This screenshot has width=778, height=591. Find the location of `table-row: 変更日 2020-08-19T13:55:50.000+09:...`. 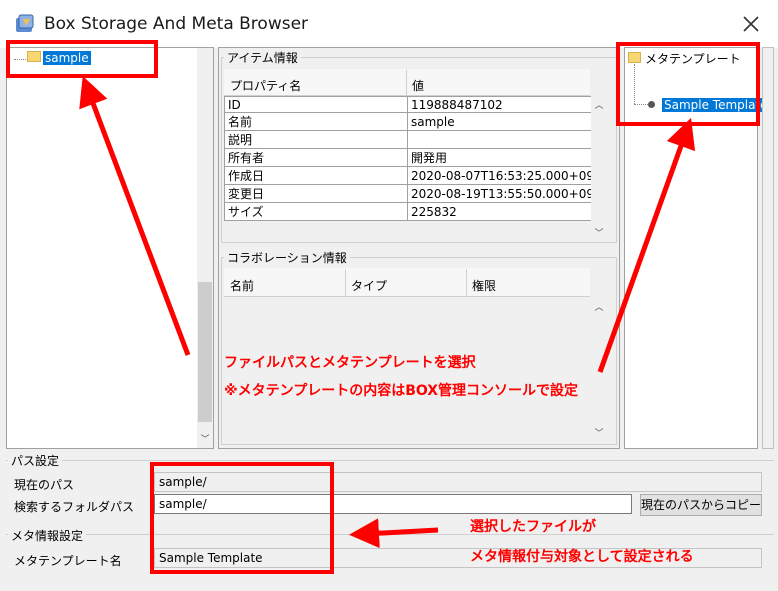

table-row: 変更日 2020-08-19T13:55:50.000+09:... is located at coordinates (408, 193).